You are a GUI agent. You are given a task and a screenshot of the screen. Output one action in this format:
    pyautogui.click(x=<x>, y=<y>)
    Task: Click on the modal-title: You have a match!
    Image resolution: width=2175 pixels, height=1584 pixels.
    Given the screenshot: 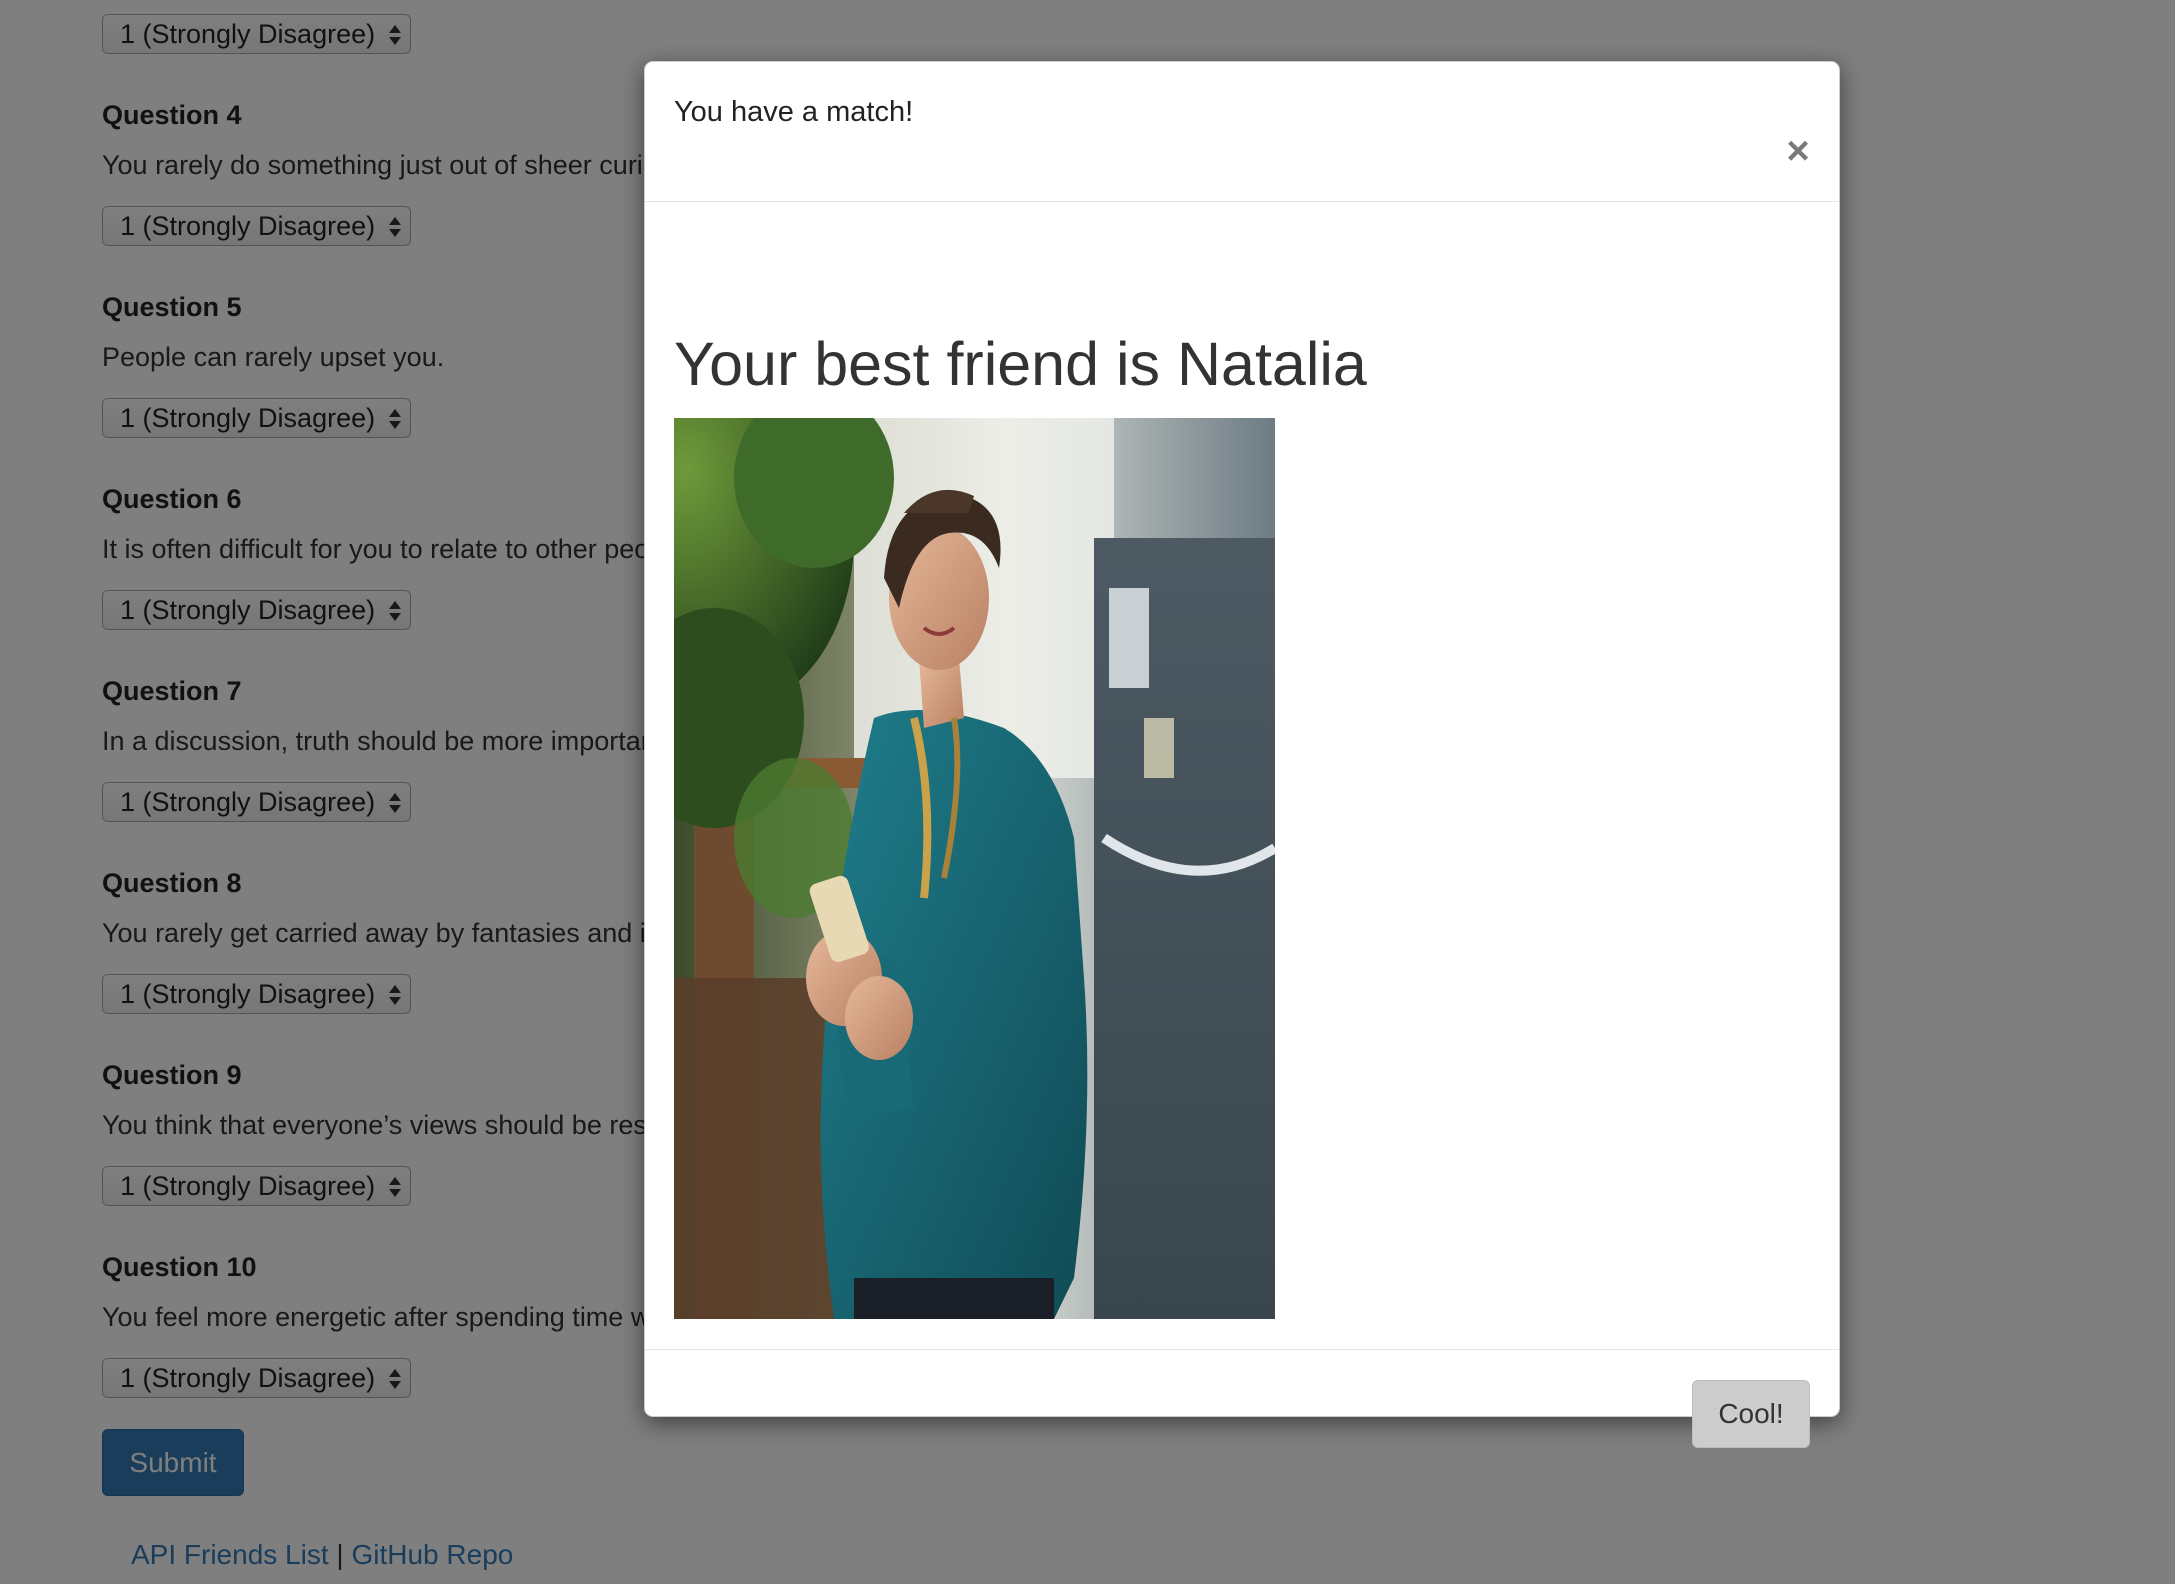 What is the action you would take?
    pyautogui.click(x=794, y=112)
    